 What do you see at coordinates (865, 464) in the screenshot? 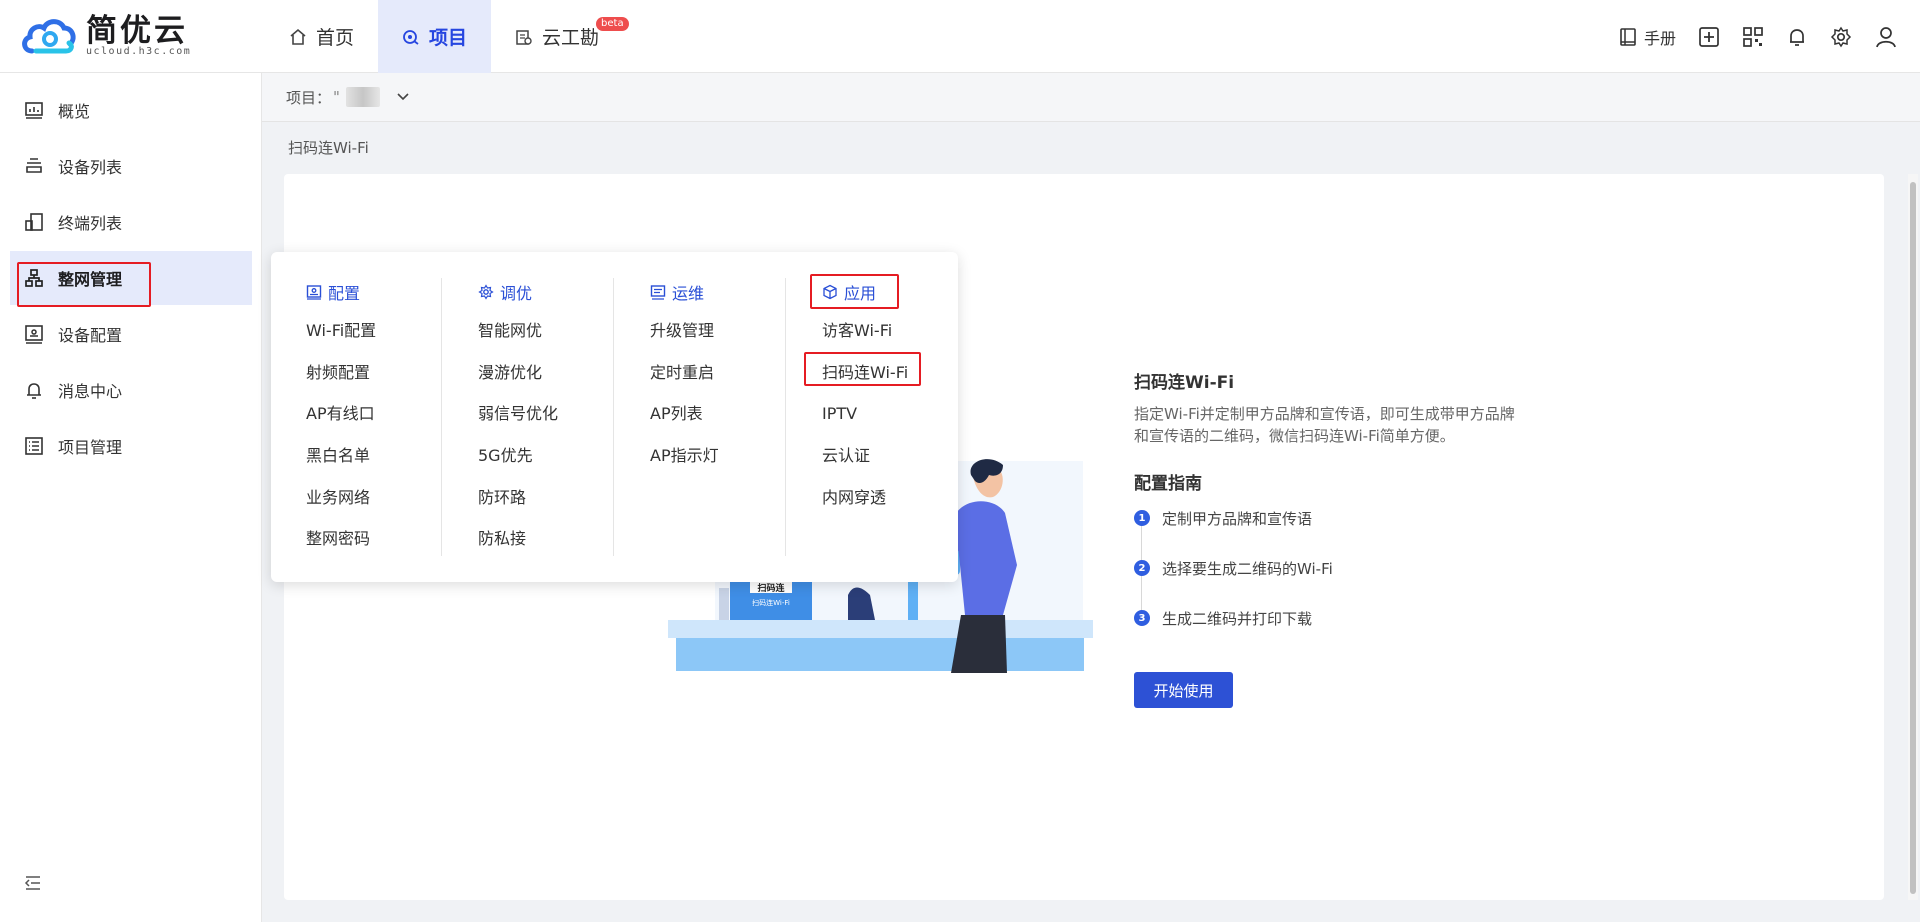
I see `menu-item: 云认证` at bounding box center [865, 464].